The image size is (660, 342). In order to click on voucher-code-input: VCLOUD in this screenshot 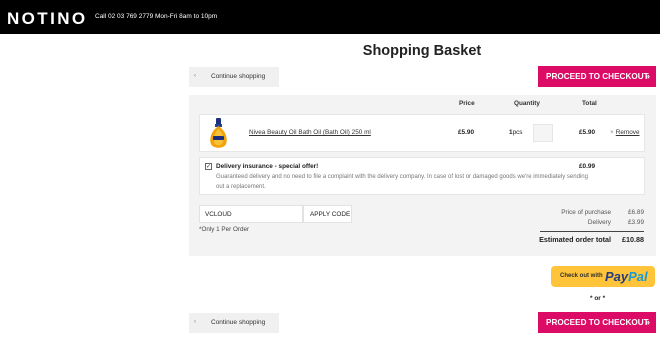, I will do `click(251, 214)`.